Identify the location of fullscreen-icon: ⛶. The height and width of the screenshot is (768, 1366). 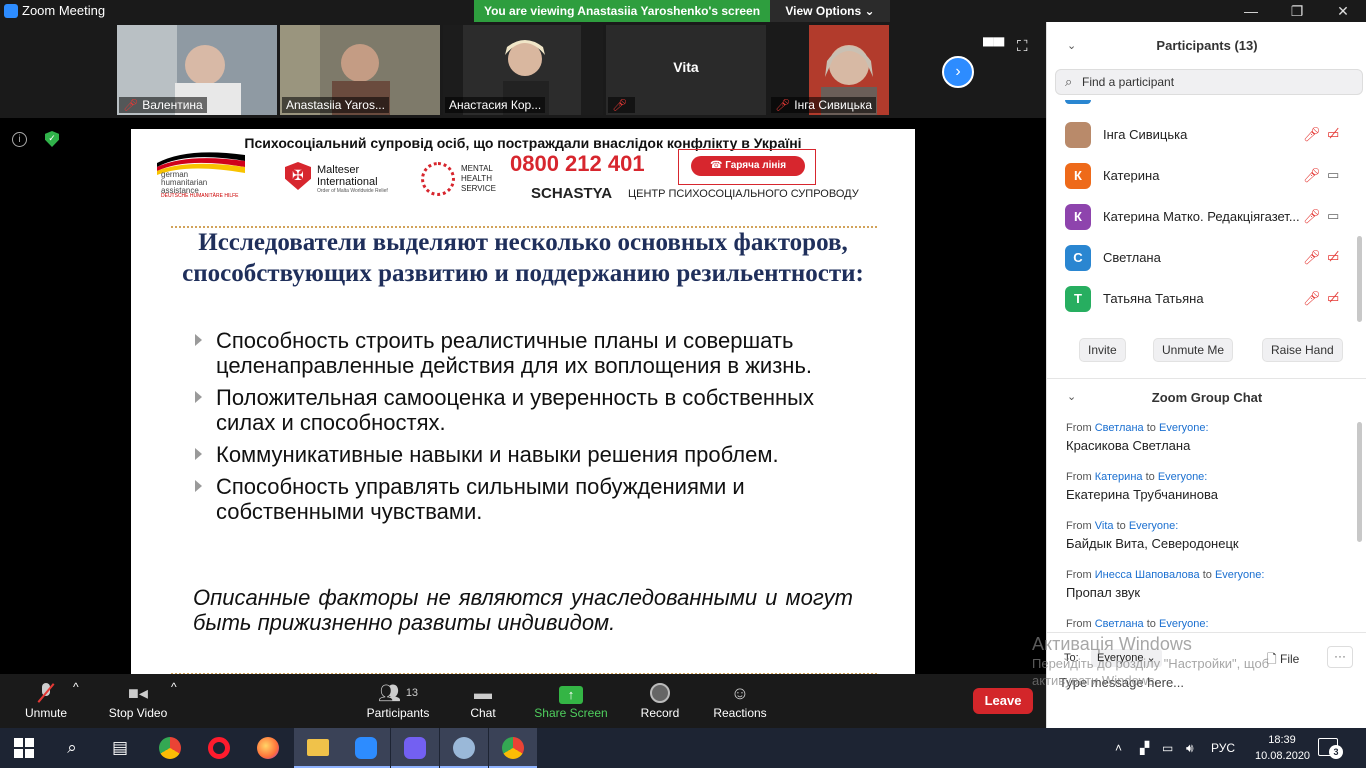
(1022, 46).